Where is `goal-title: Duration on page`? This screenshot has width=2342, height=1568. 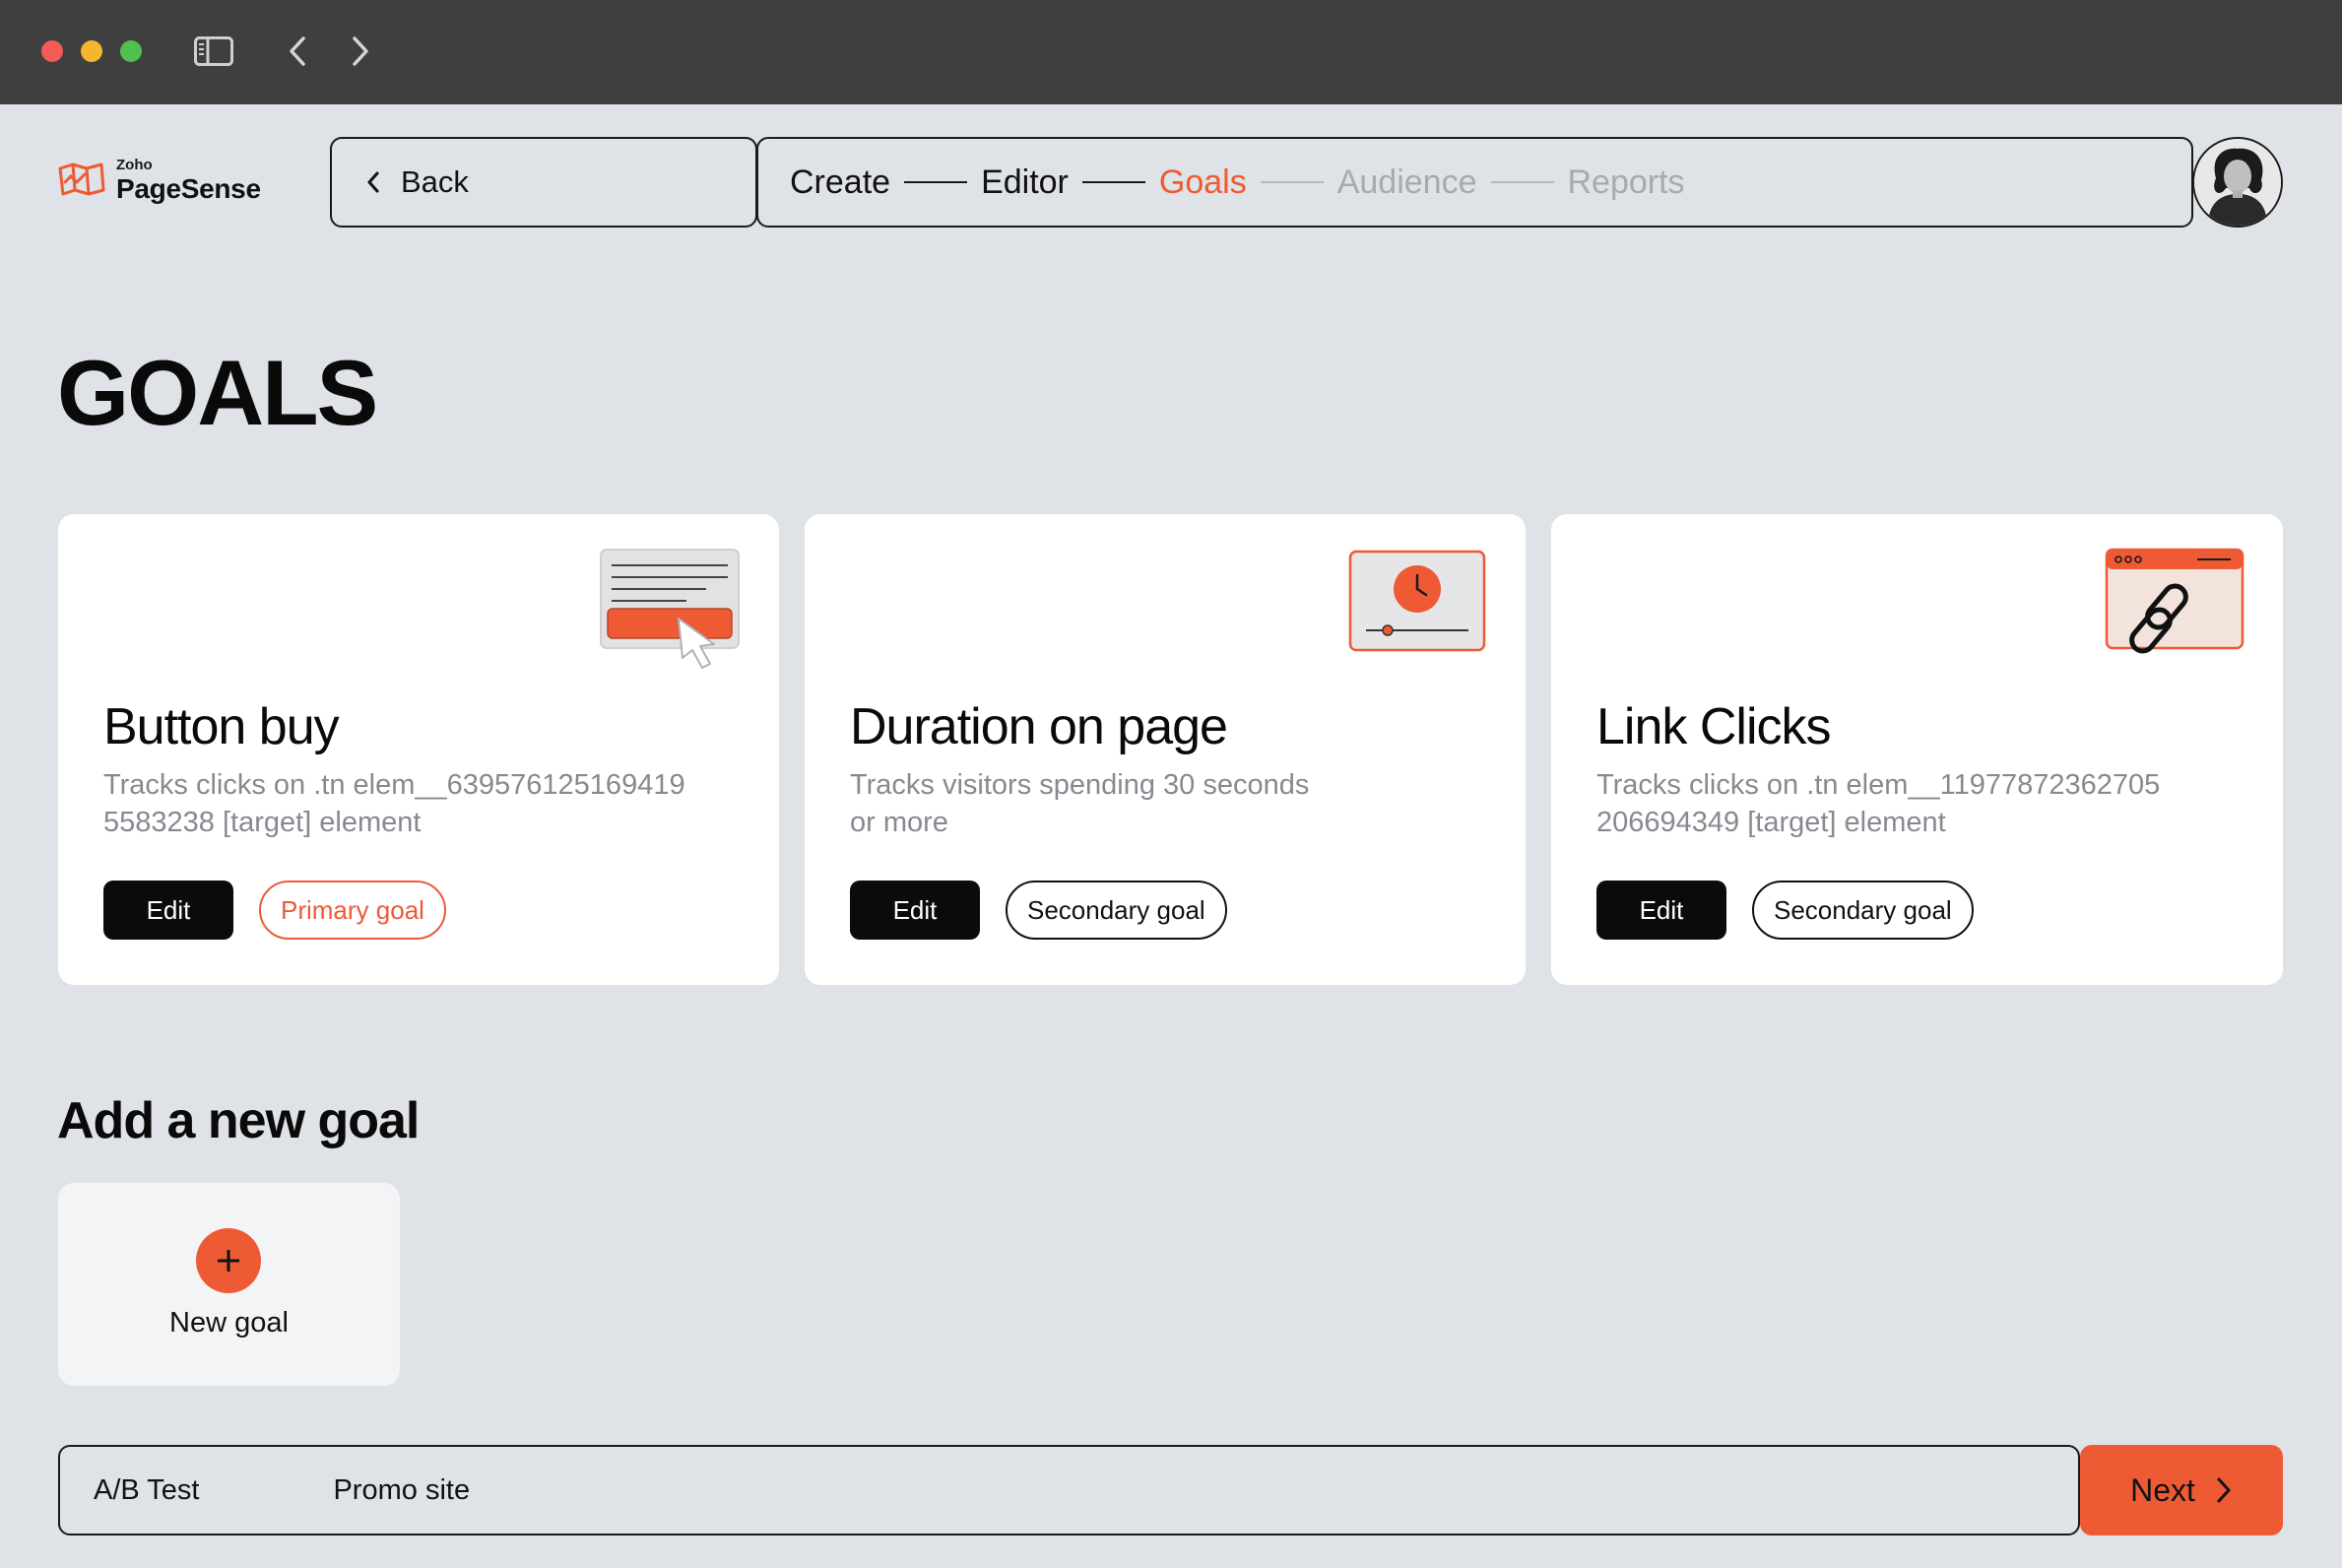
goal-title: Duration on page is located at coordinates (1039, 727).